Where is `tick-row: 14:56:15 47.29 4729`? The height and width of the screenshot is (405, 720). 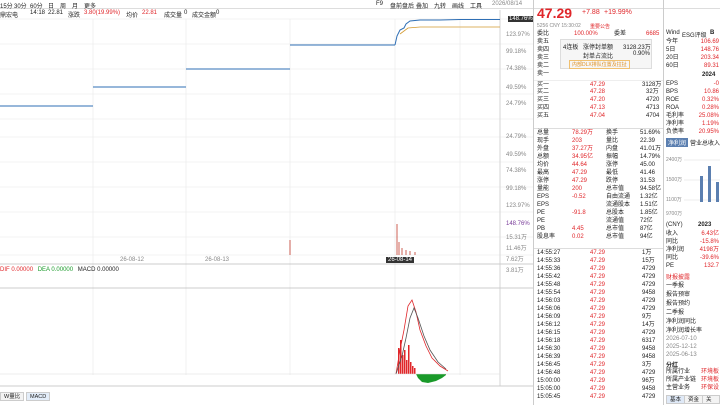 tick-row: 14:56:15 47.29 4729 is located at coordinates (599, 333).